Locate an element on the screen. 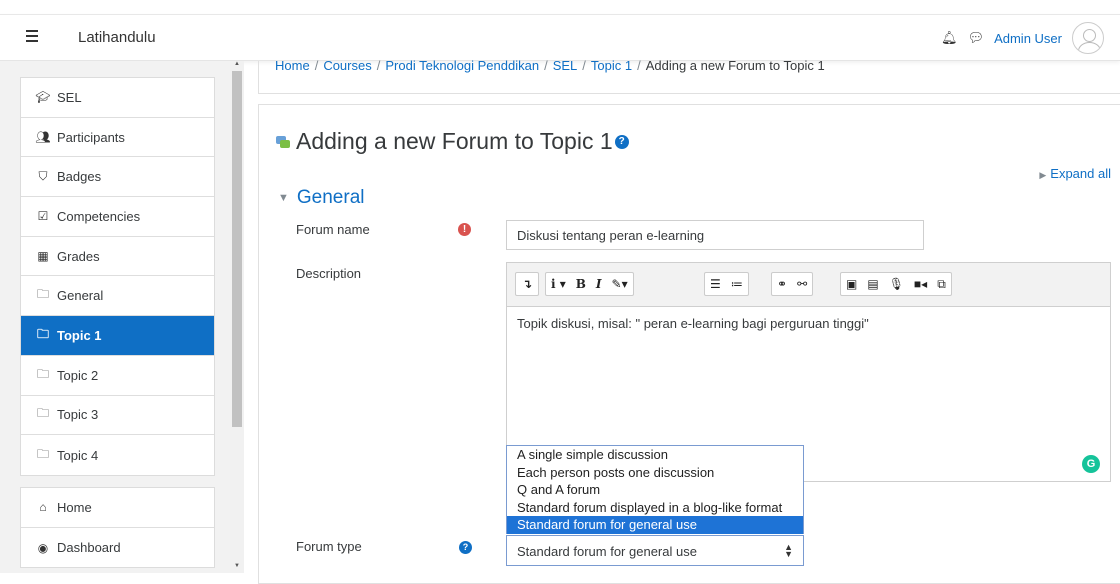 This screenshot has width=1120, height=584. expand-all-link: ▶ Expand all is located at coordinates (1075, 173).